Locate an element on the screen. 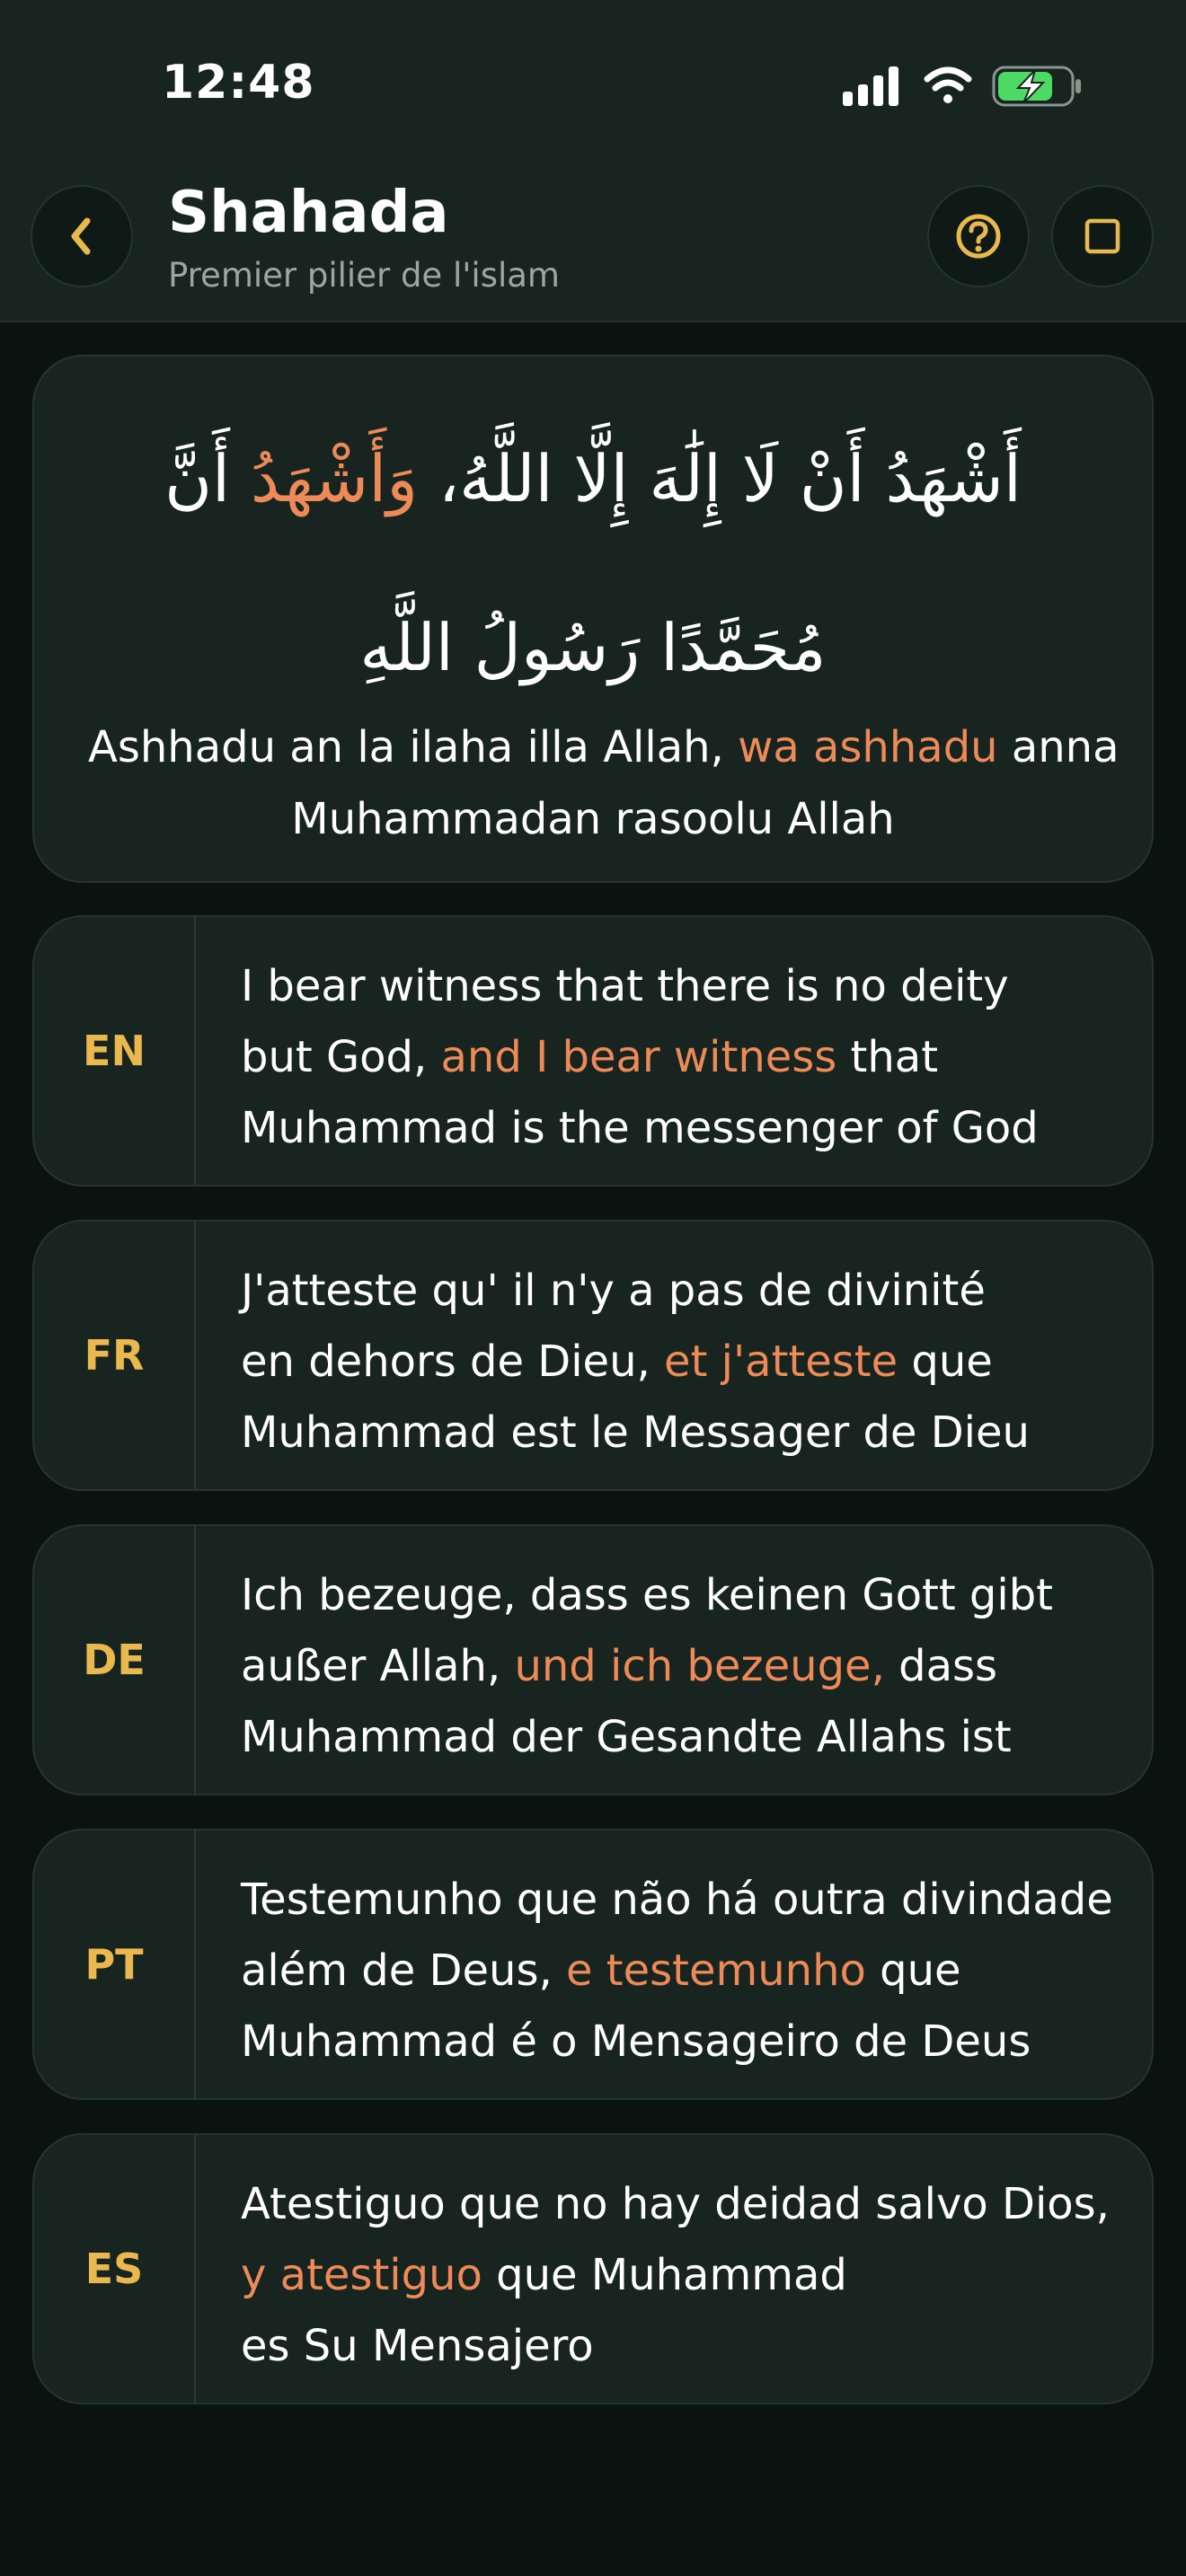 The height and width of the screenshot is (2576, 1186). translation-highlight: y atestiguo is located at coordinates (361, 2275).